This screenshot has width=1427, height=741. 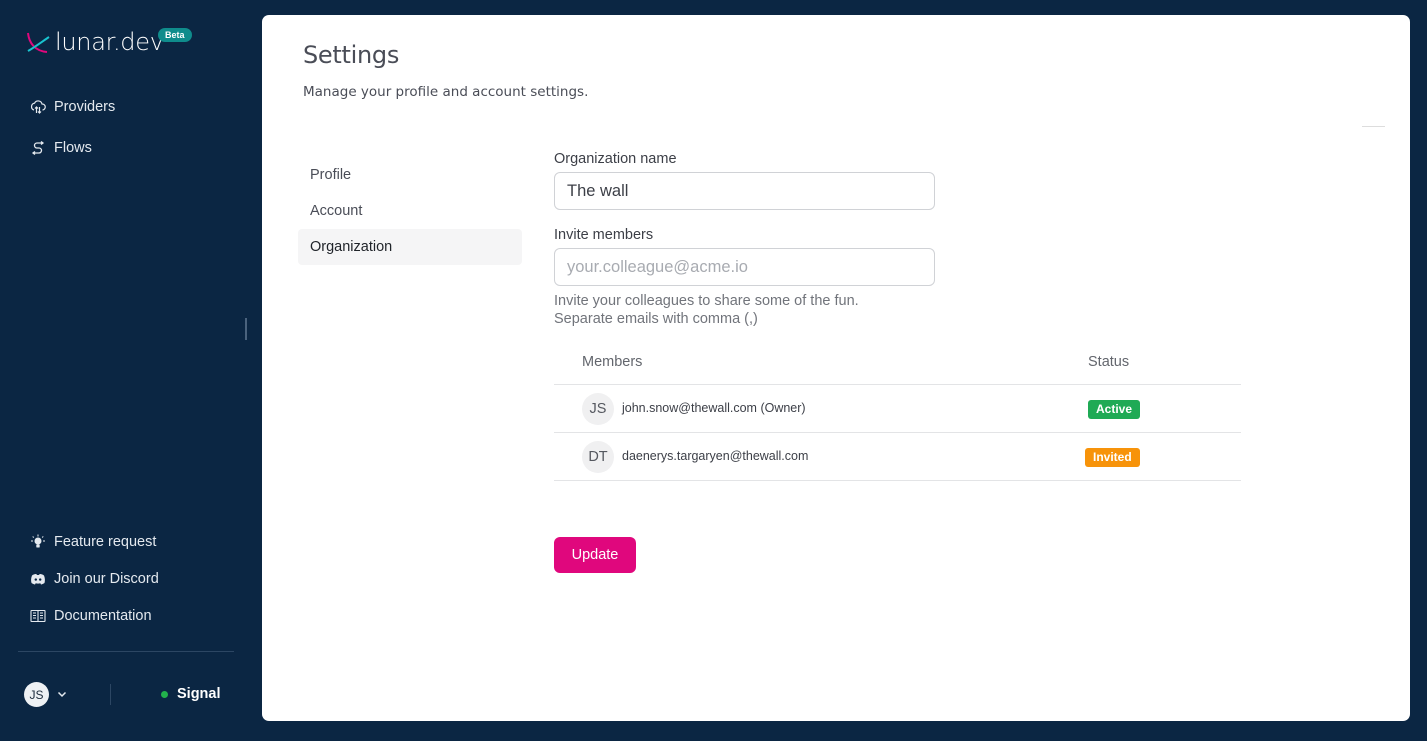 I want to click on member-email: john.snow@thewall.com (Owner), so click(x=714, y=408).